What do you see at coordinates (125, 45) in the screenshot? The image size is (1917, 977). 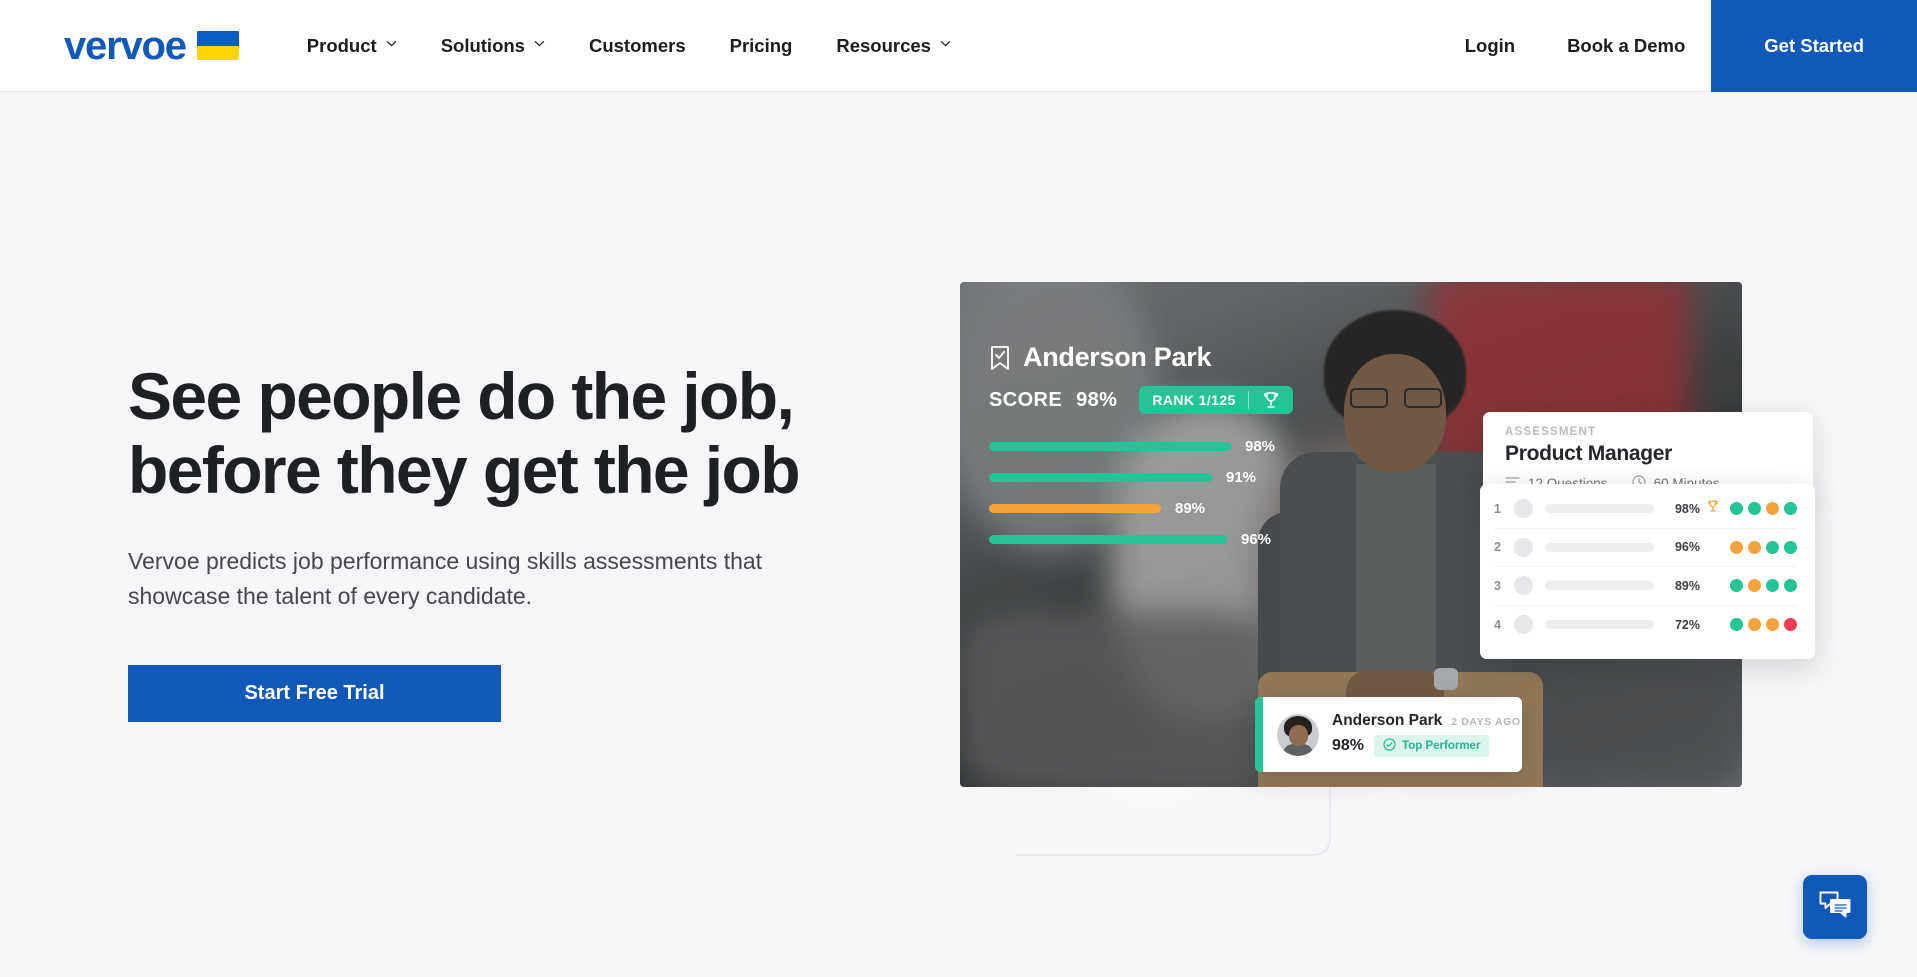 I see `logo-text: vervoe` at bounding box center [125, 45].